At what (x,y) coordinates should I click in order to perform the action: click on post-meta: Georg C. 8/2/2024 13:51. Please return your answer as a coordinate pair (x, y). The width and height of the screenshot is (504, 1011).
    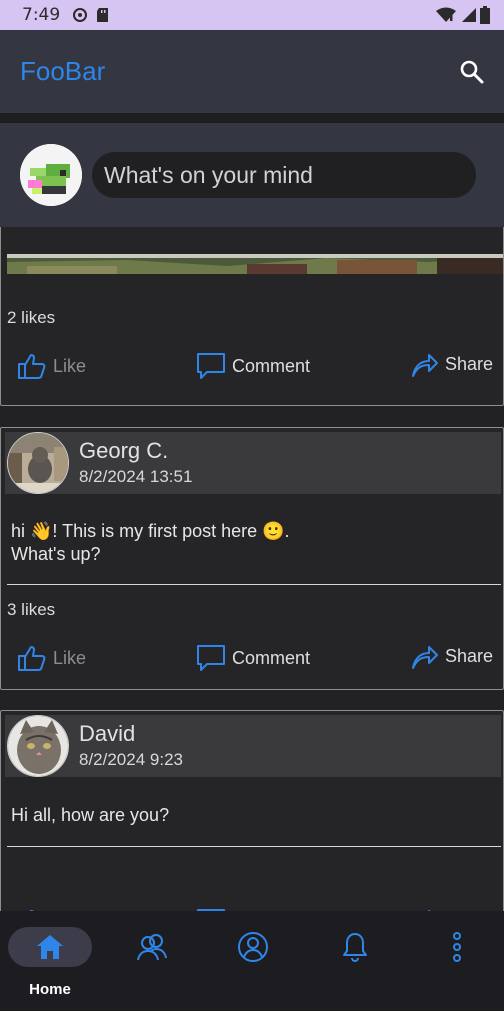
    Looking at the image, I should click on (135, 463).